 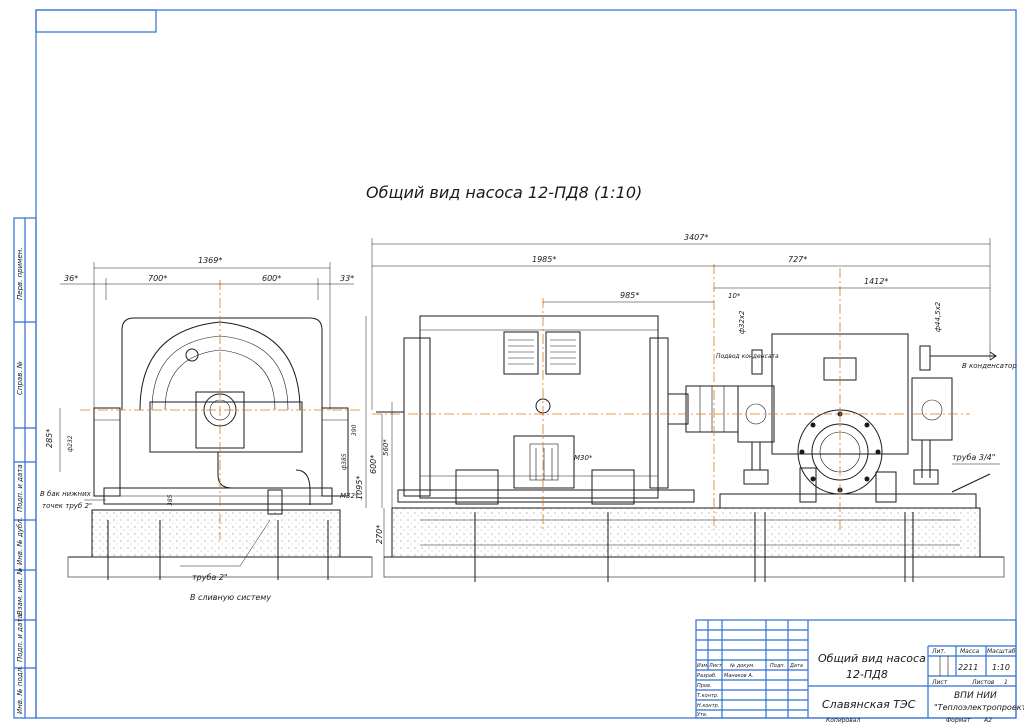 What do you see at coordinates (734, 296) in the screenshot?
I see `dim-10: 10*` at bounding box center [734, 296].